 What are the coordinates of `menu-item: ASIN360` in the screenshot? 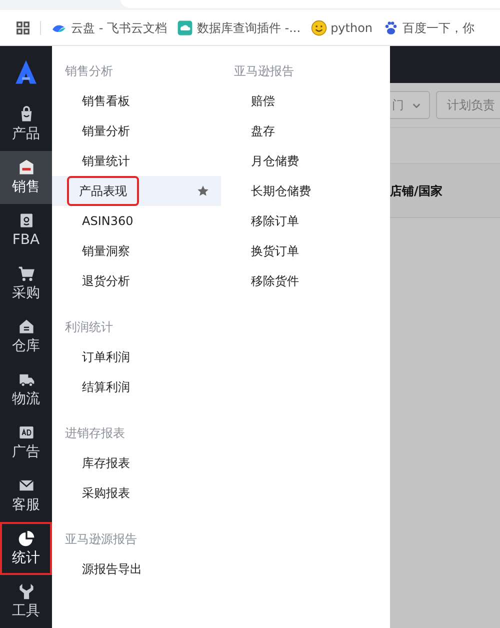 It's located at (136, 221).